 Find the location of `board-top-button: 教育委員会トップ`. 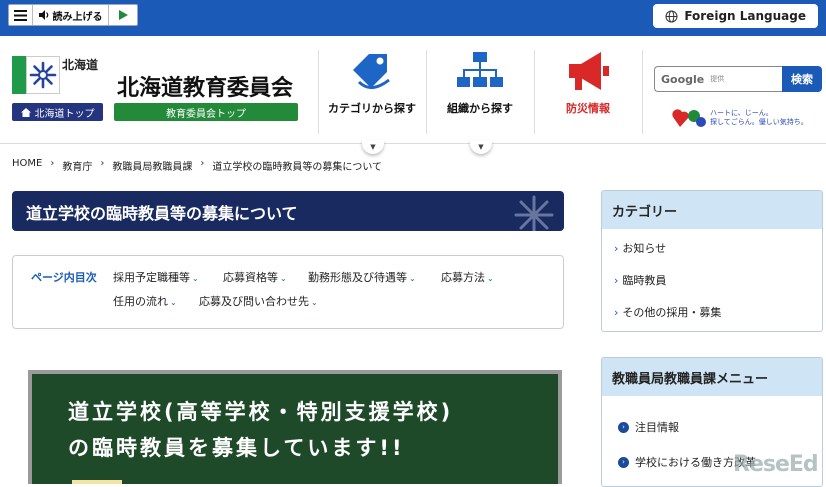

board-top-button: 教育委員会トップ is located at coordinates (206, 112).